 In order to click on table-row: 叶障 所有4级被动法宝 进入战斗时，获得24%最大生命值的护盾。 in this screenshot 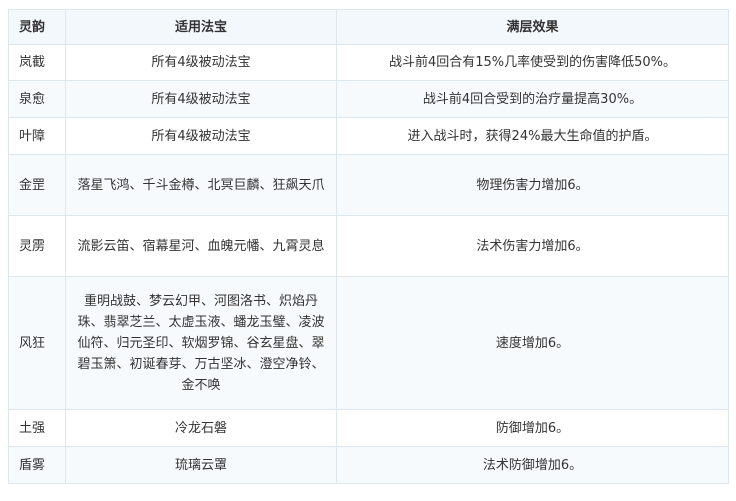, I will do `click(368, 136)`.